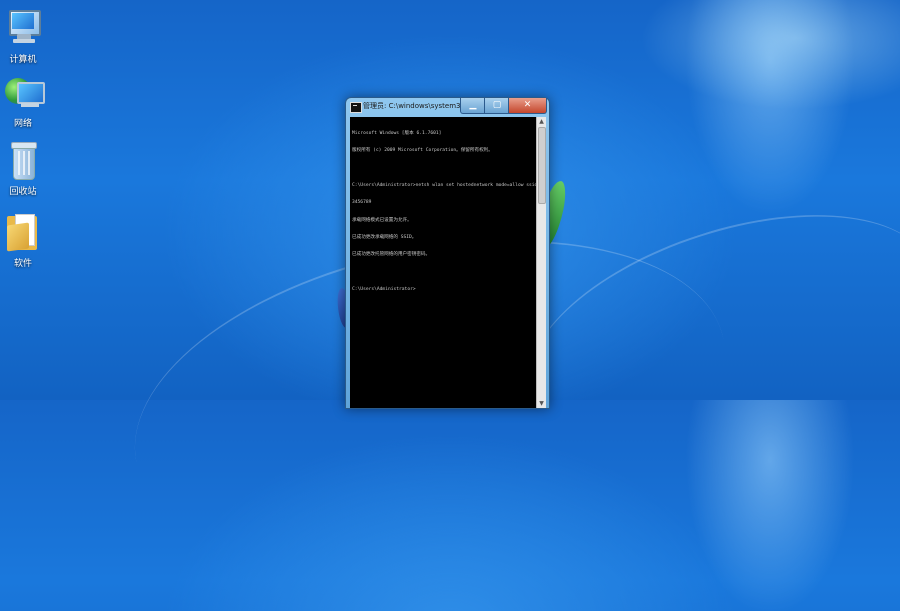 This screenshot has height=611, width=900. Describe the element at coordinates (356, 107) in the screenshot. I see `cmd-app-icon` at that location.